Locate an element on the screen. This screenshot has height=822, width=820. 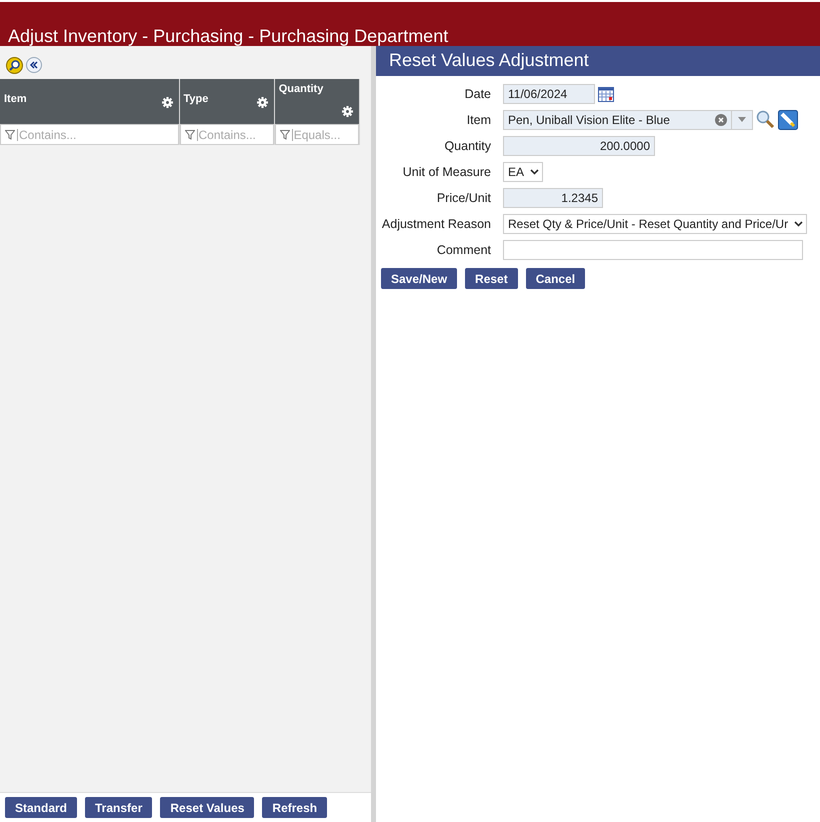
form-button: Reset is located at coordinates (491, 278).